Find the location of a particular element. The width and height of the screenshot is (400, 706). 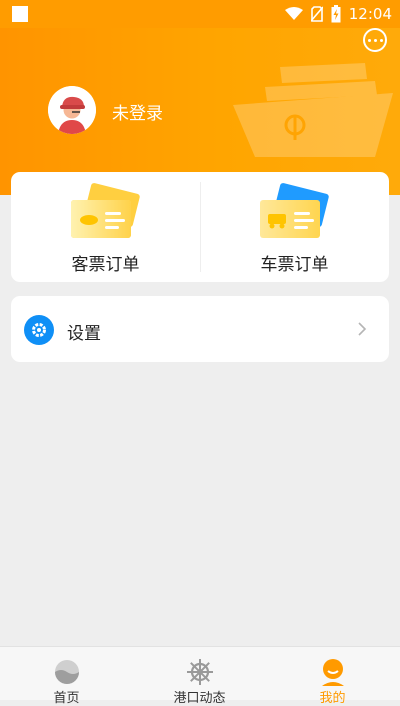

notification-icon is located at coordinates (20, 14).